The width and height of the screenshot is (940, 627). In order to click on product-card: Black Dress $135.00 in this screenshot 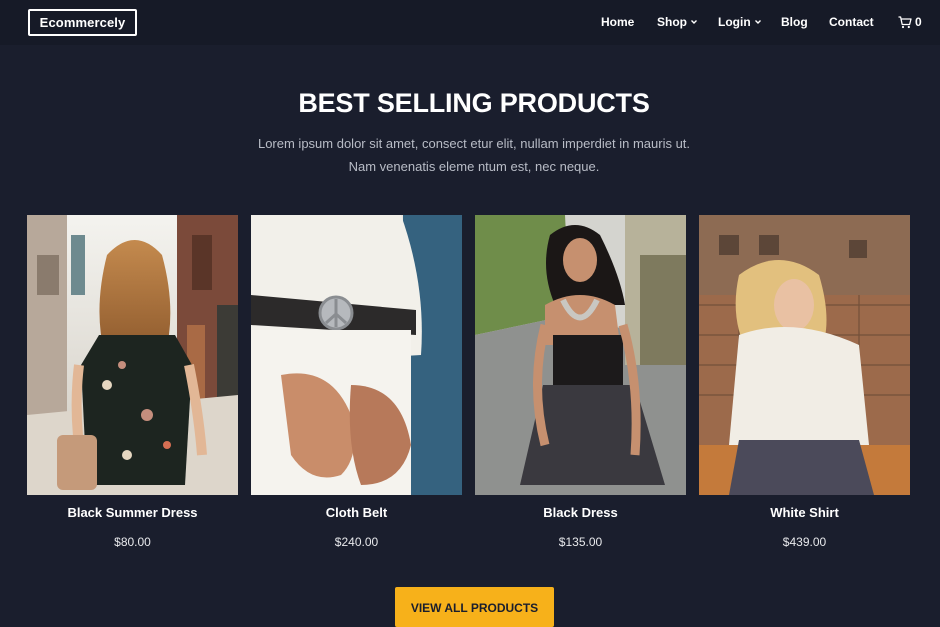, I will do `click(580, 385)`.